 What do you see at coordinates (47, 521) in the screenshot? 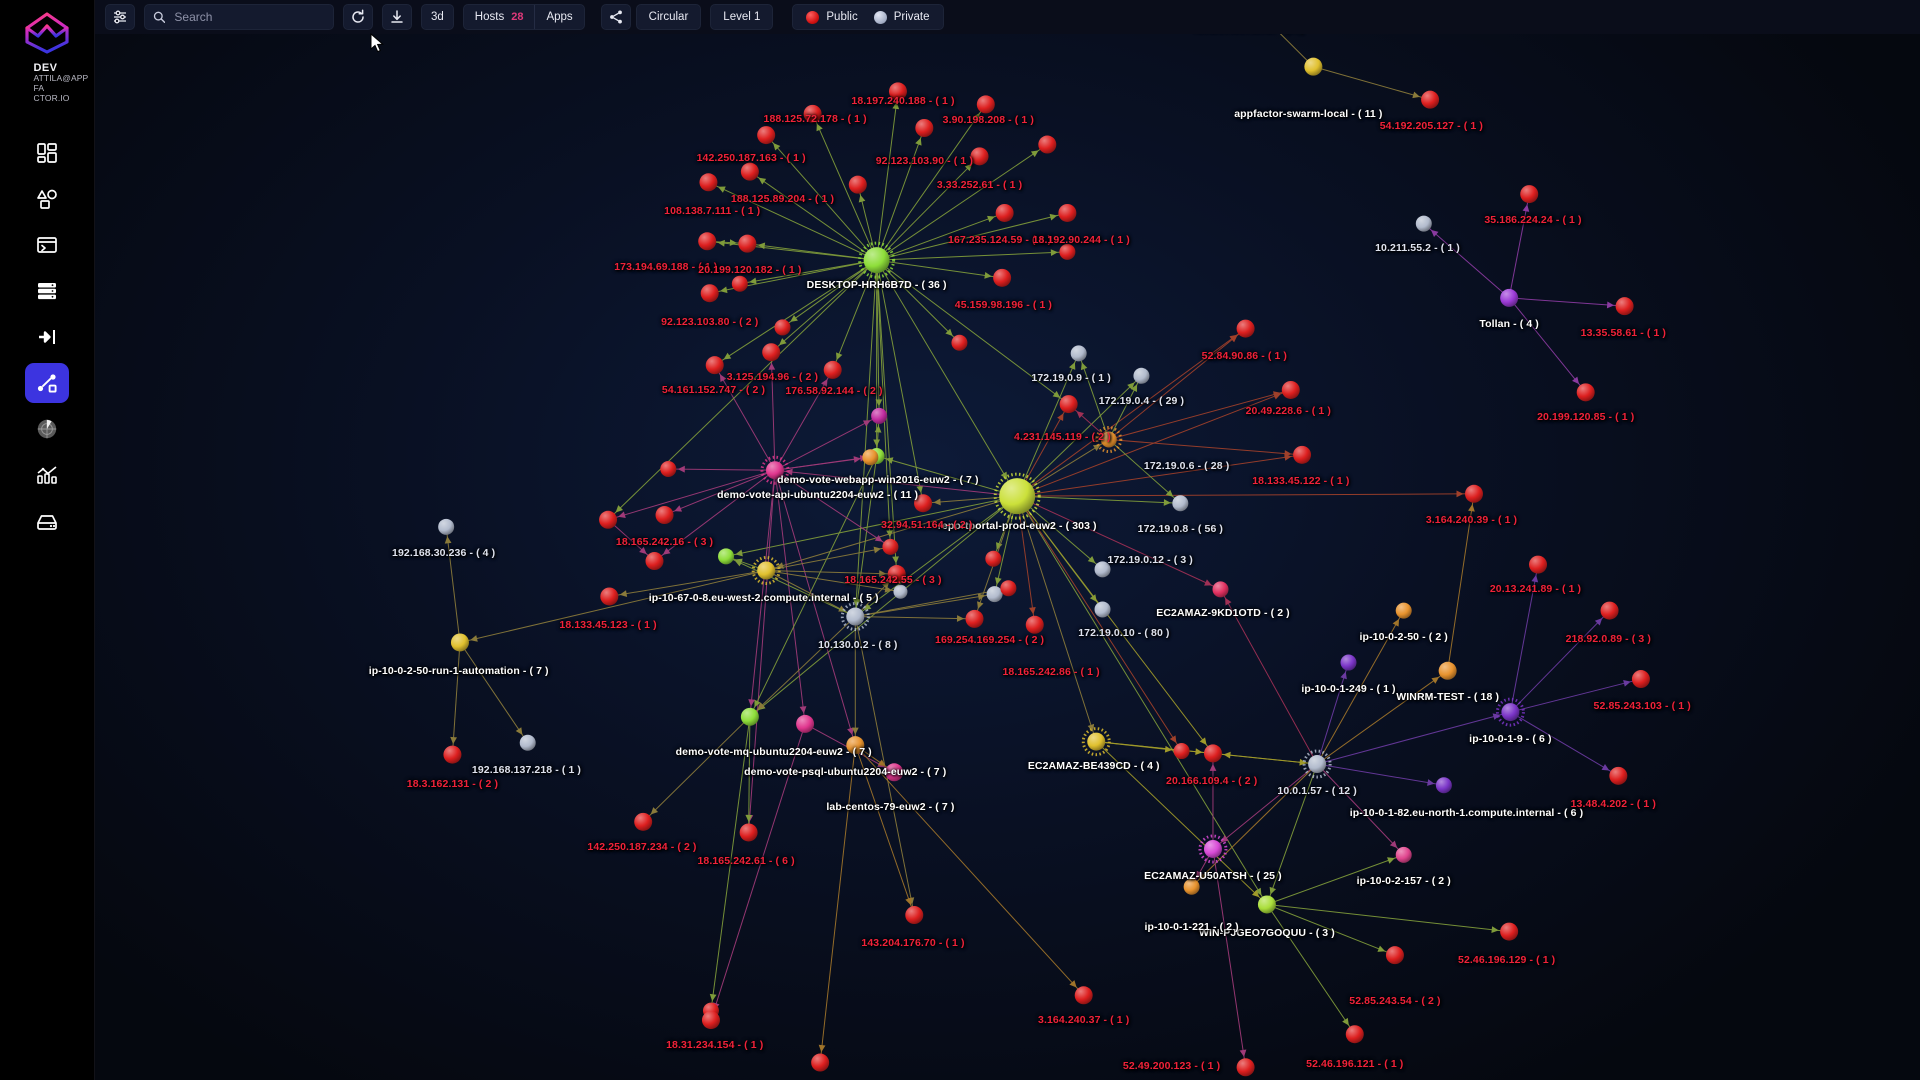
I see `sidebar-item-storage` at bounding box center [47, 521].